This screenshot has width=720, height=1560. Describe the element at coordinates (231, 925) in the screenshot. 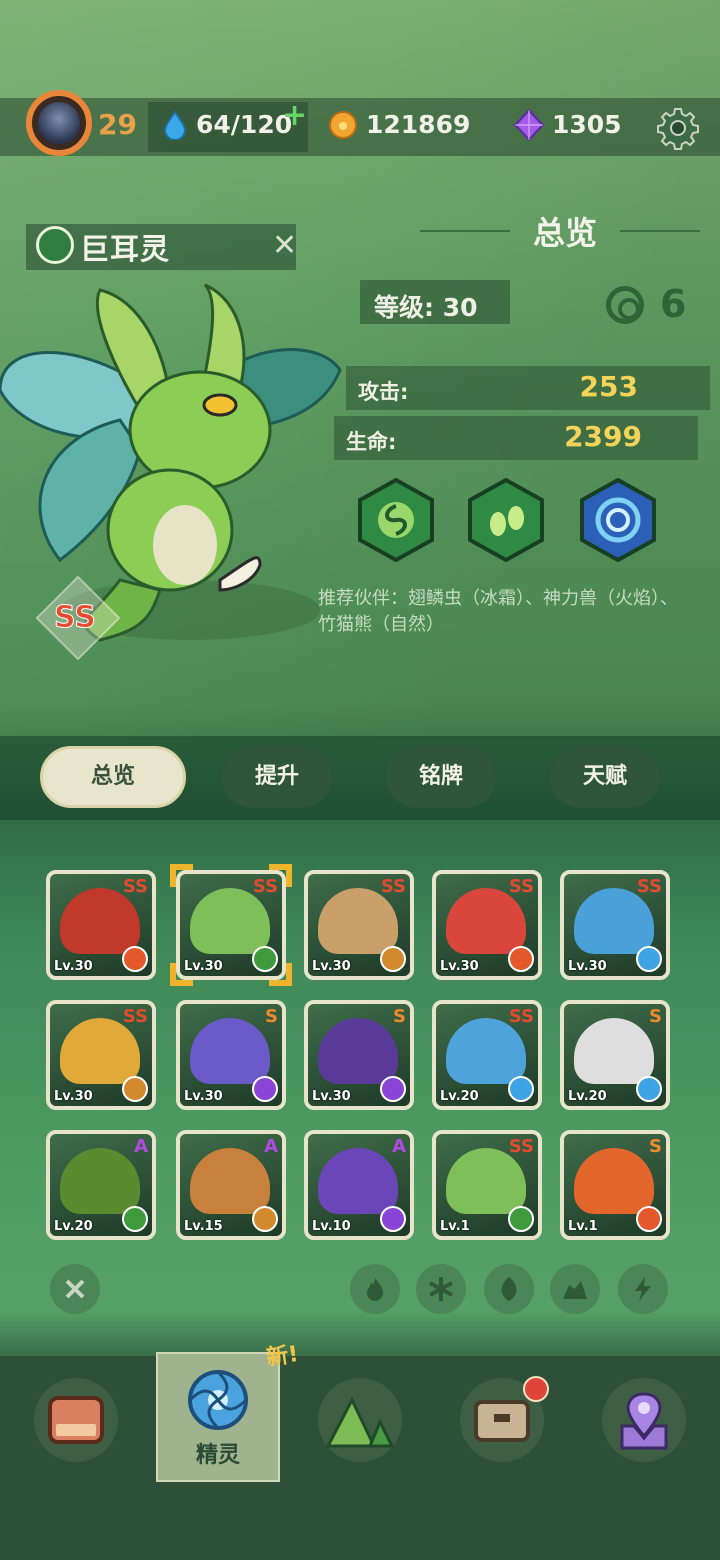

I see `selection-frame` at that location.